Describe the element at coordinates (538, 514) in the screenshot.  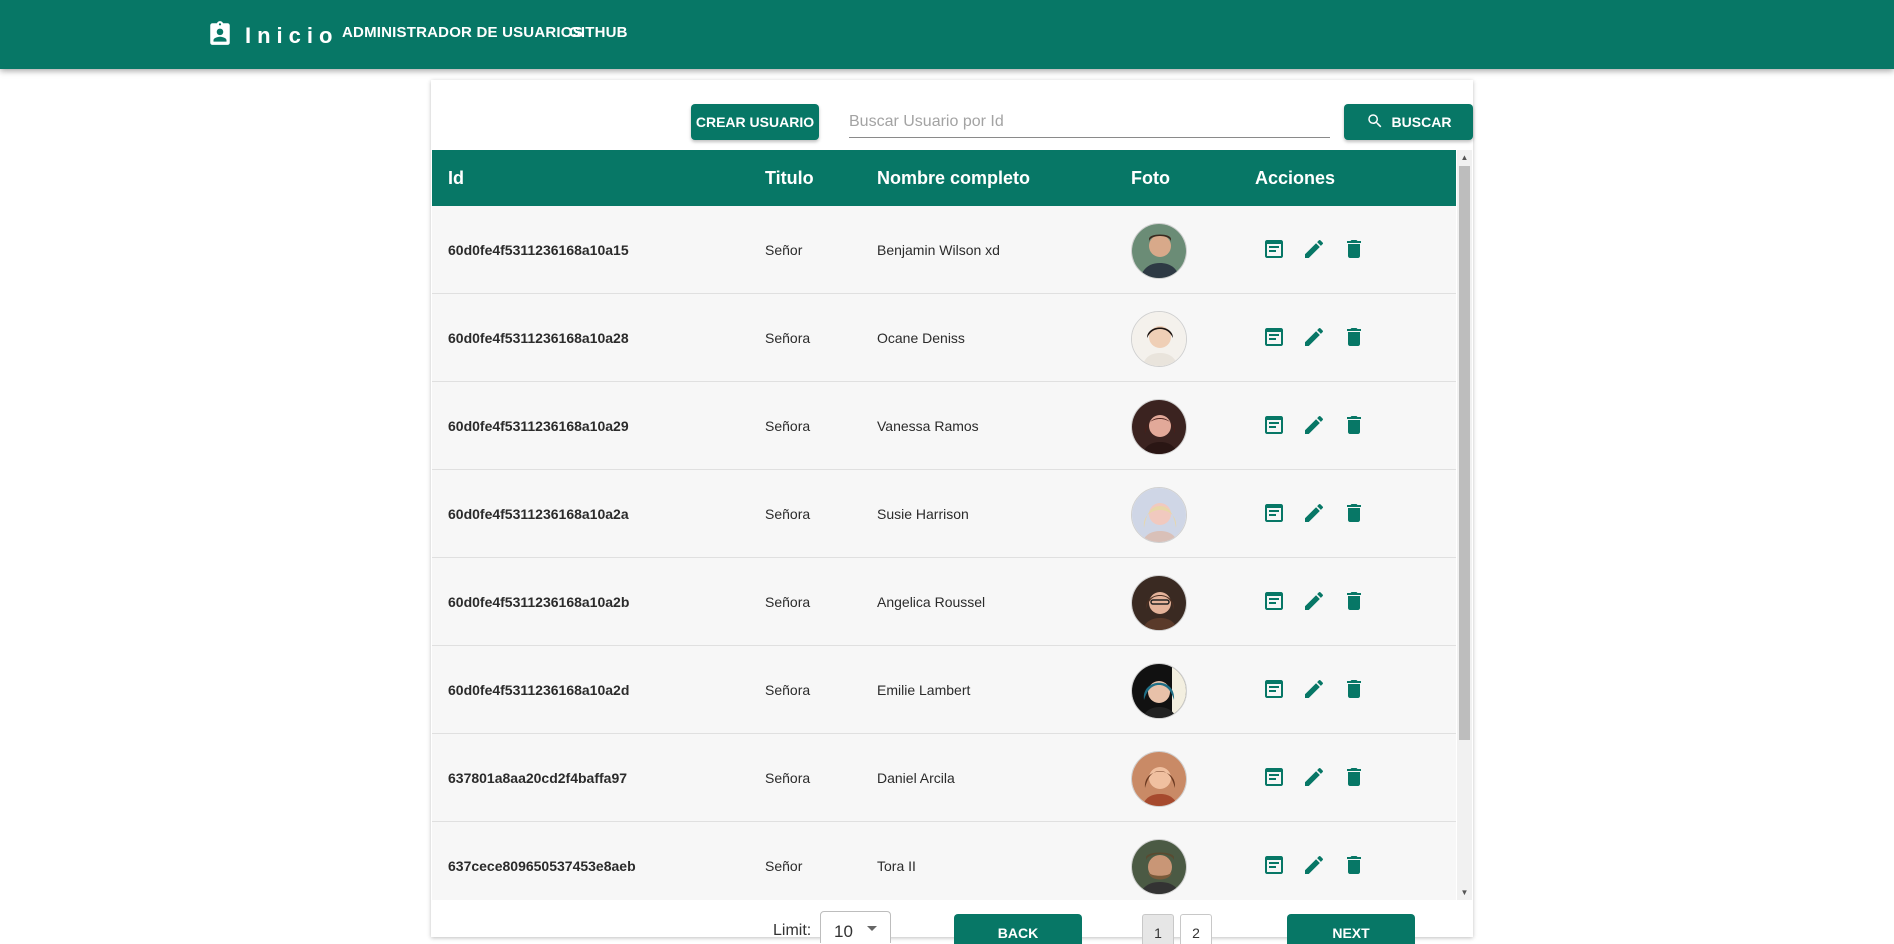
I see `cell-id: 60d0fe4f5311236168a10a2a` at that location.